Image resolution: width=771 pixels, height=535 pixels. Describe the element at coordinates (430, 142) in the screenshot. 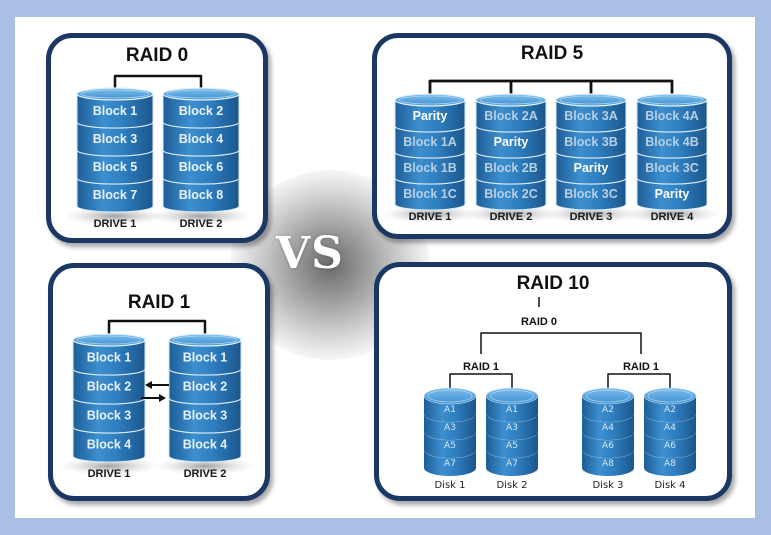

I see `block-label: Block 1A` at that location.